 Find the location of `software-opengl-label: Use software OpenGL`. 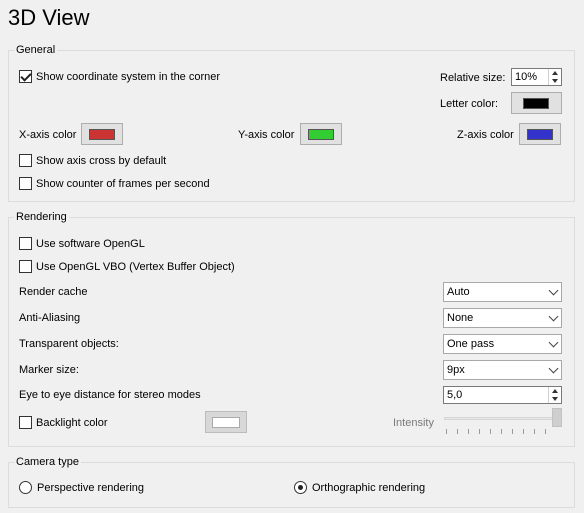

software-opengl-label: Use software OpenGL is located at coordinates (90, 244).